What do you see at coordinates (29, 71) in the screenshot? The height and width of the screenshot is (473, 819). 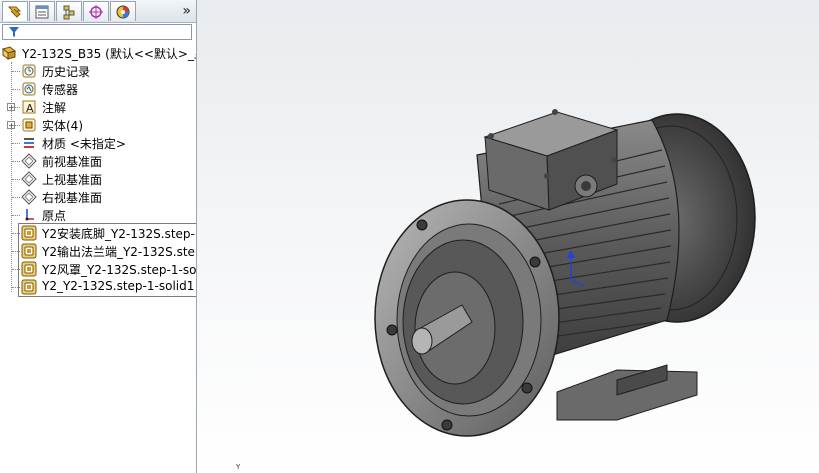 I see `history-icon` at bounding box center [29, 71].